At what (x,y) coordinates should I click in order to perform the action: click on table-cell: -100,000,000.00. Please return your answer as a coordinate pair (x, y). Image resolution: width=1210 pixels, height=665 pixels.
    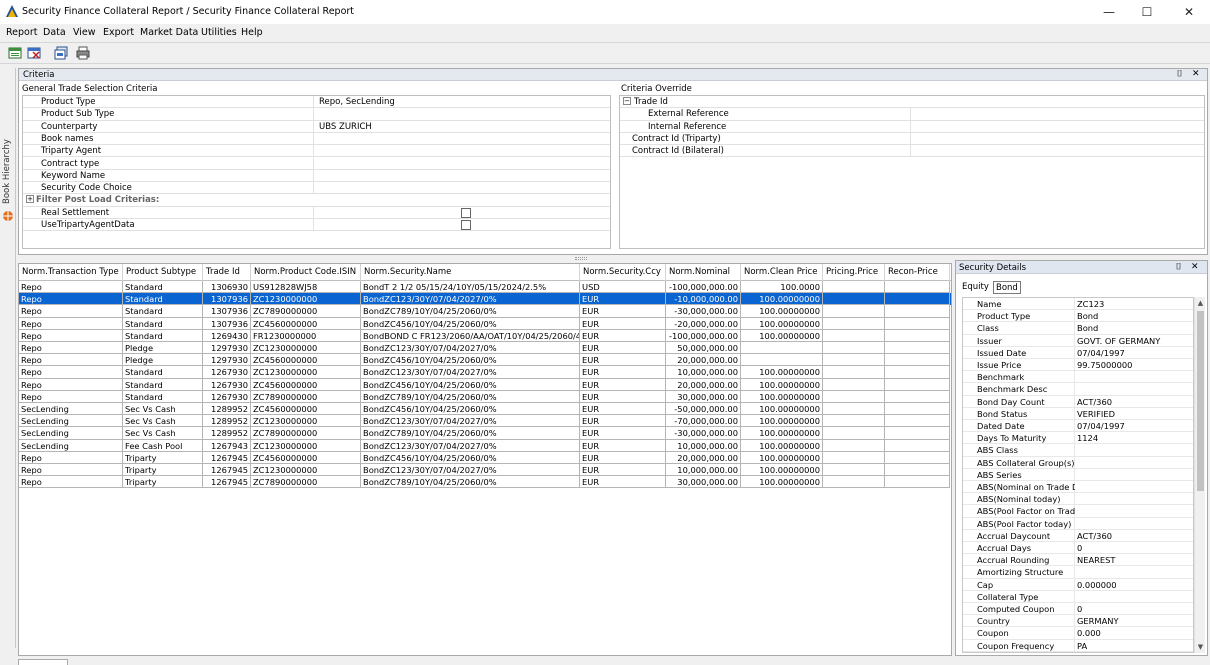
    Looking at the image, I should click on (703, 287).